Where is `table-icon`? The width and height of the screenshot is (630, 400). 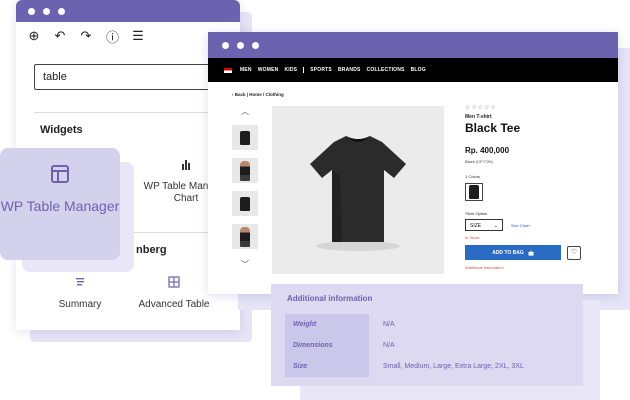 table-icon is located at coordinates (60, 176).